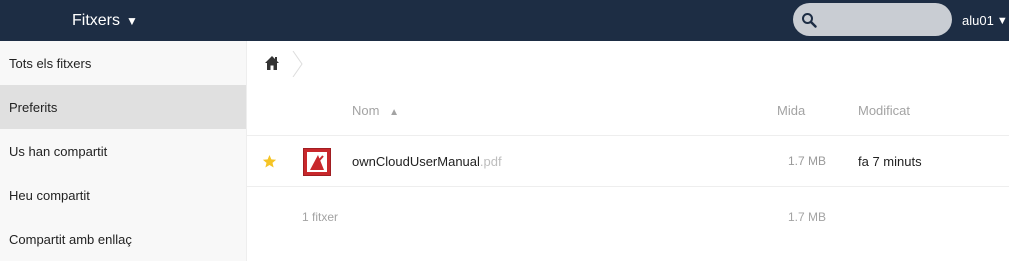 The height and width of the screenshot is (261, 1009). Describe the element at coordinates (791, 110) in the screenshot. I see `column-header-size: Mida` at that location.